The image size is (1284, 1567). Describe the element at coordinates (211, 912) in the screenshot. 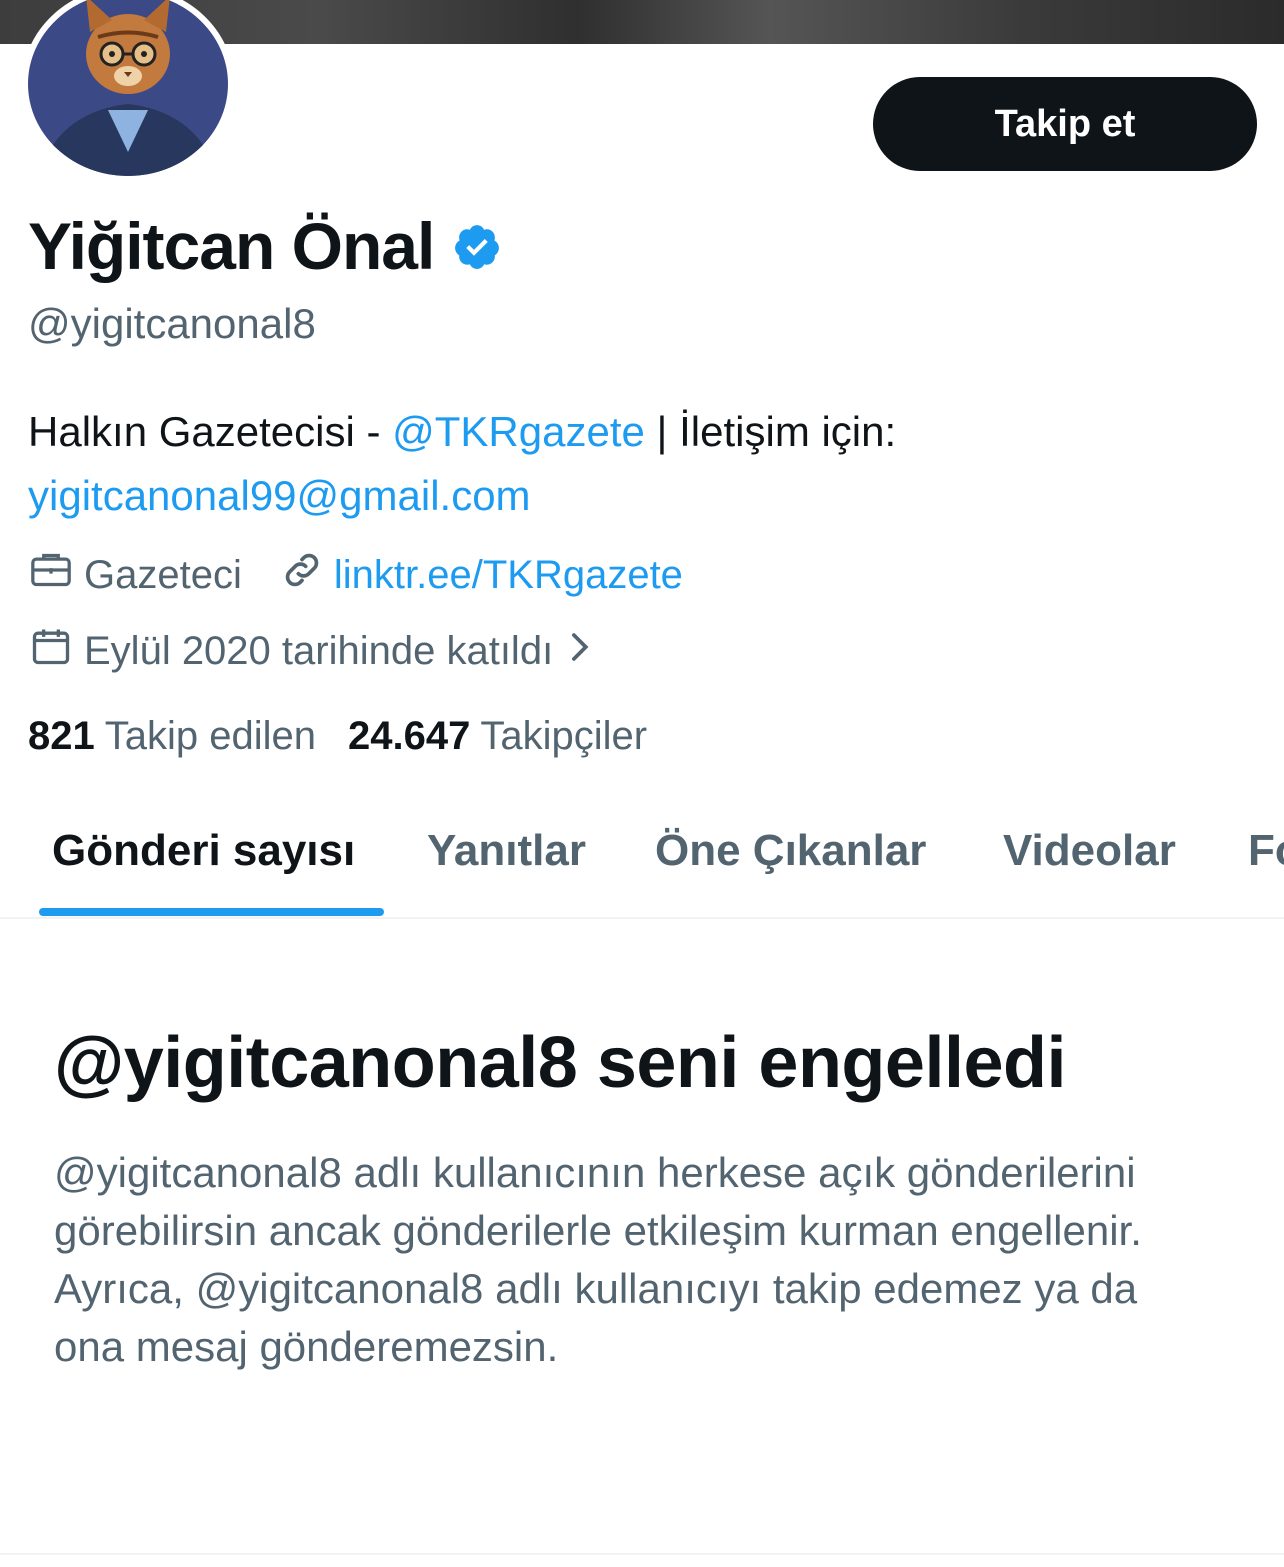

I see `active-tab-indicator` at that location.